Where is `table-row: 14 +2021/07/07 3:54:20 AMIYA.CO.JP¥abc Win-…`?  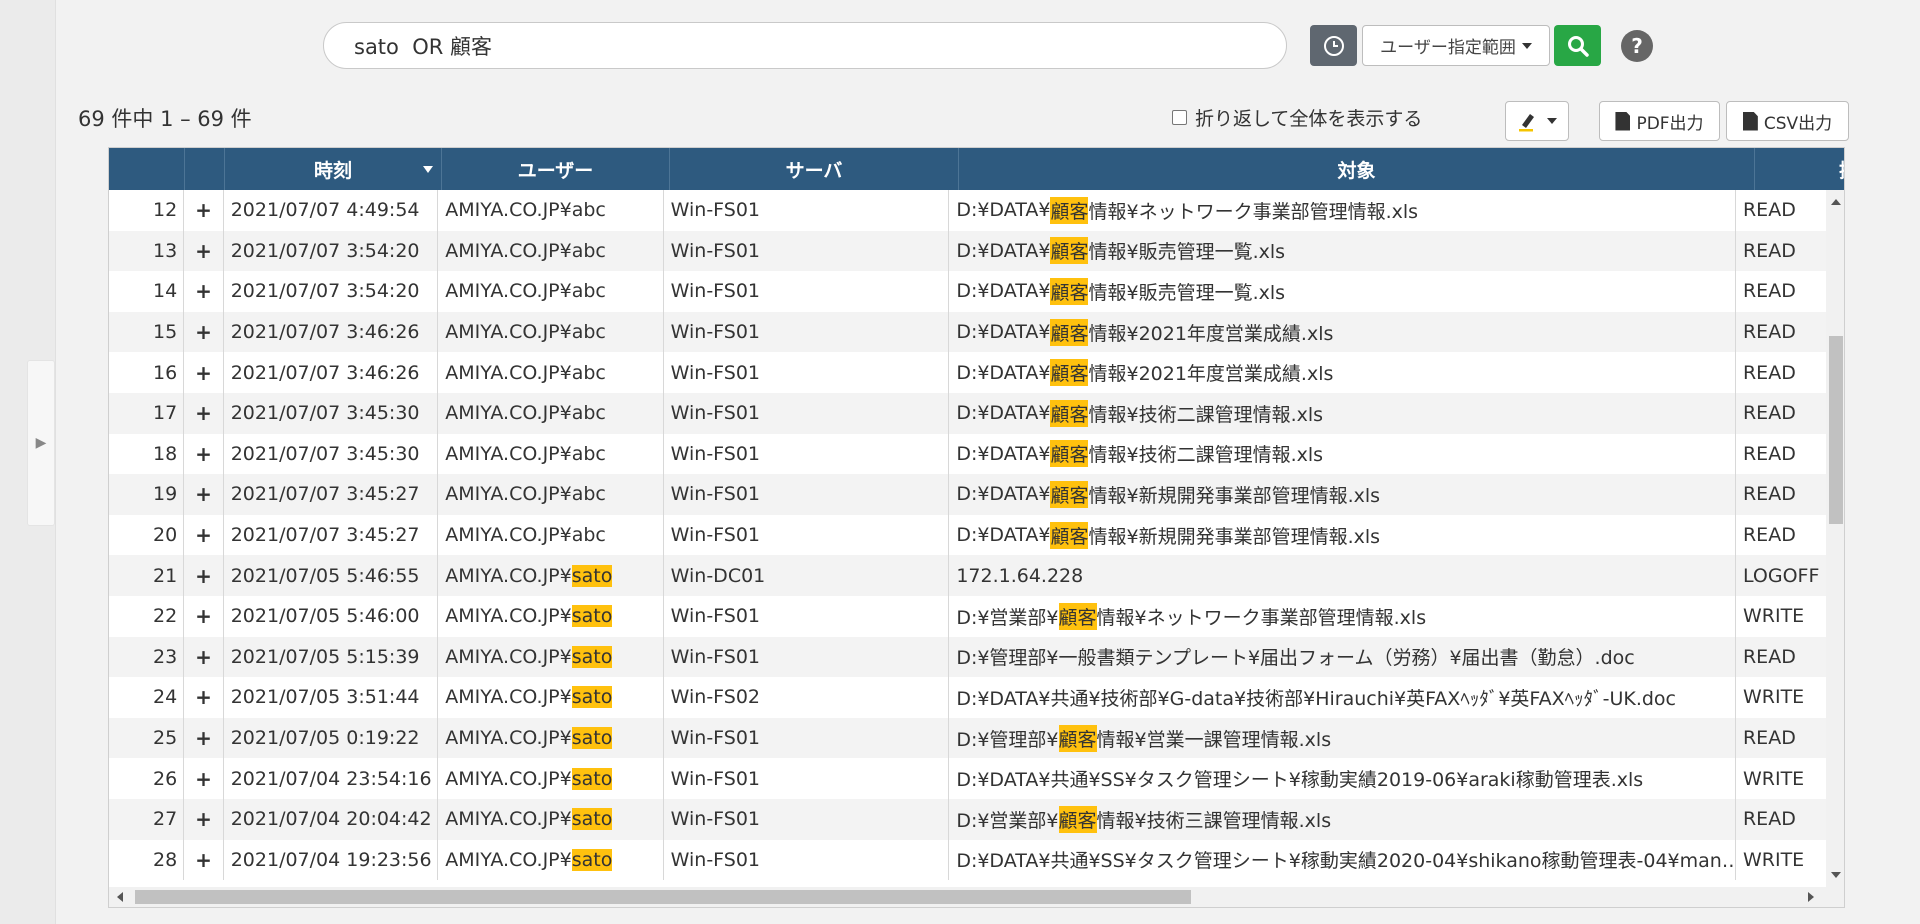 table-row: 14 +2021/07/07 3:54:20 AMIYA.CO.JP¥abc Win-… is located at coordinates (967, 291).